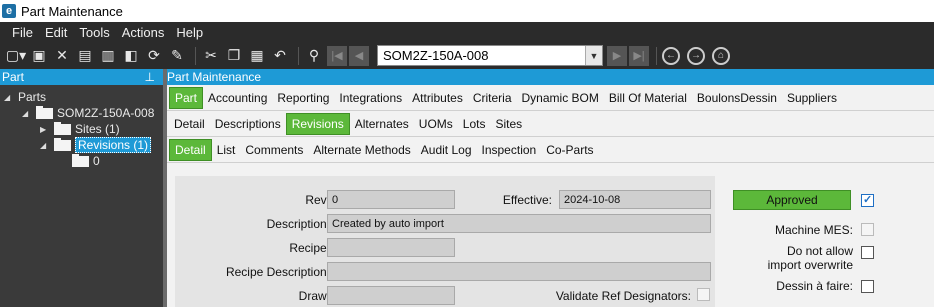 The height and width of the screenshot is (307, 934). I want to click on rev-field: 0, so click(391, 199).